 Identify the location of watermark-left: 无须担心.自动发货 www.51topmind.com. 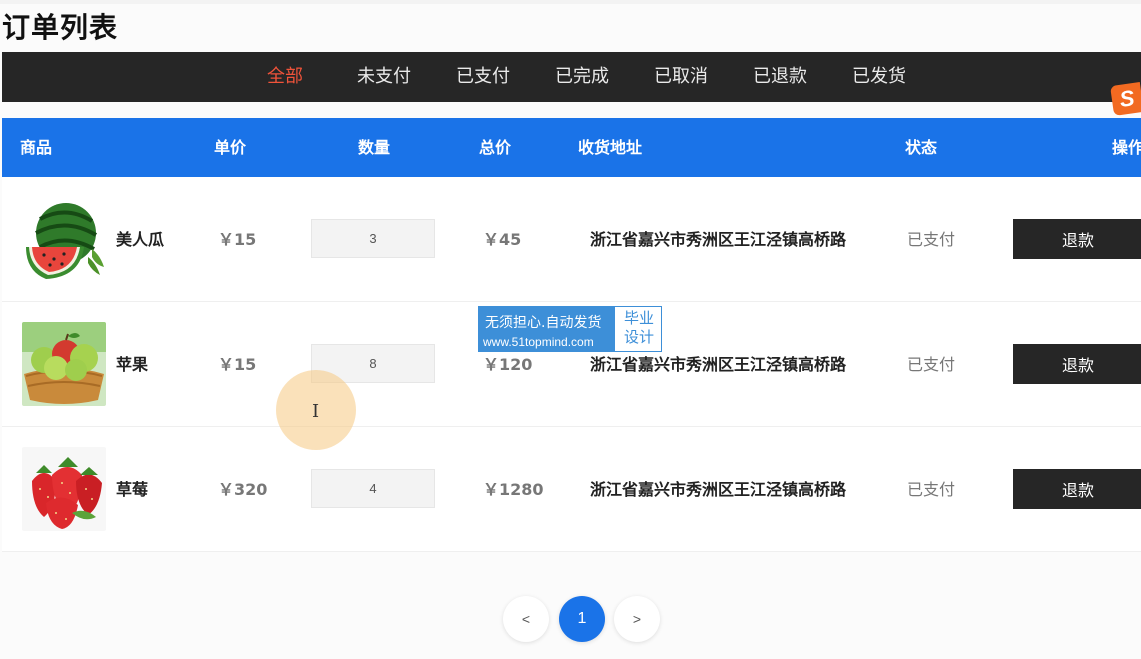
(547, 329).